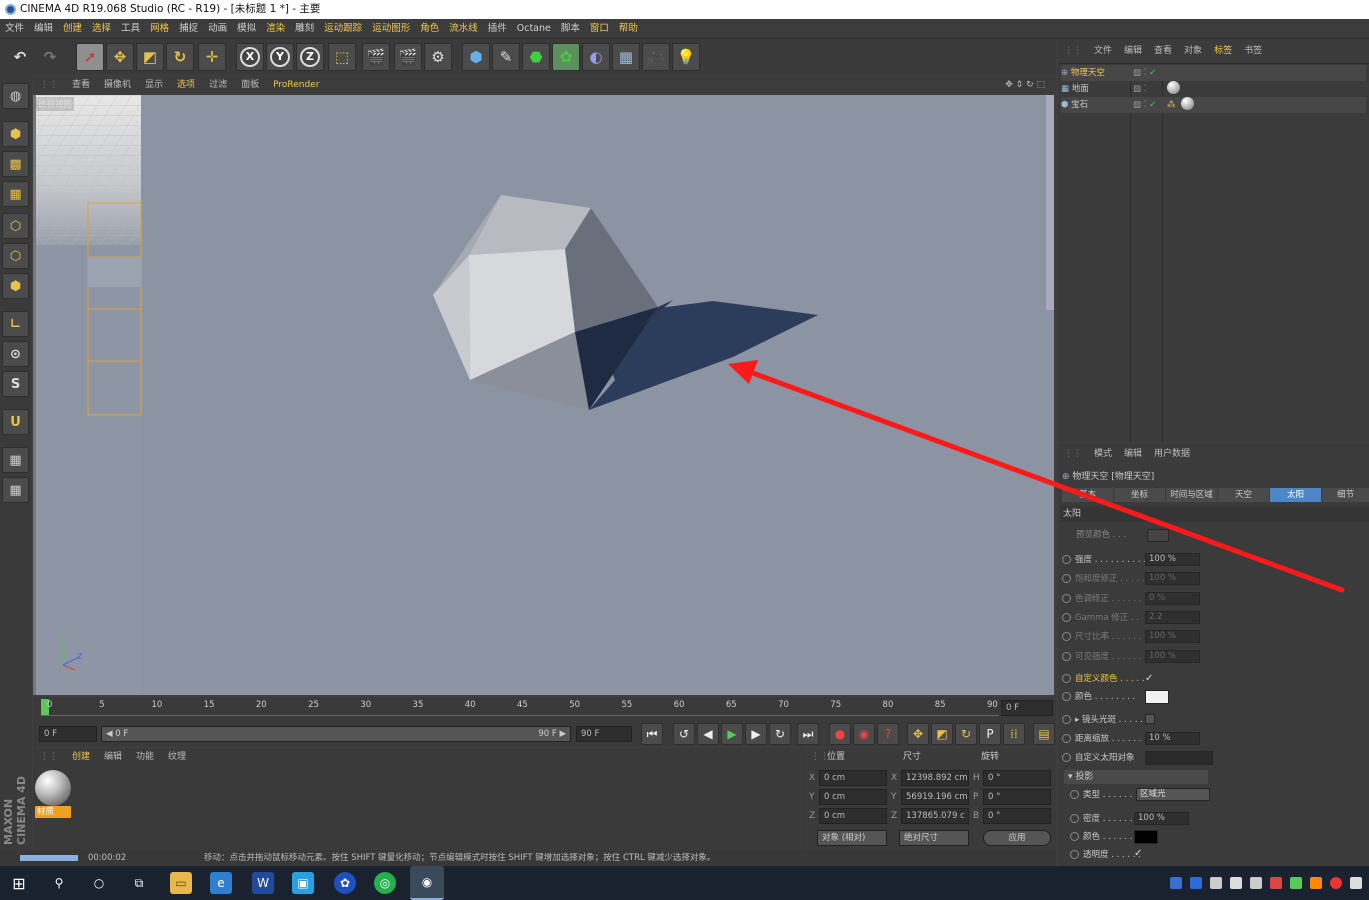 This screenshot has width=1369, height=900. I want to click on display-tray-icon, so click(1216, 883).